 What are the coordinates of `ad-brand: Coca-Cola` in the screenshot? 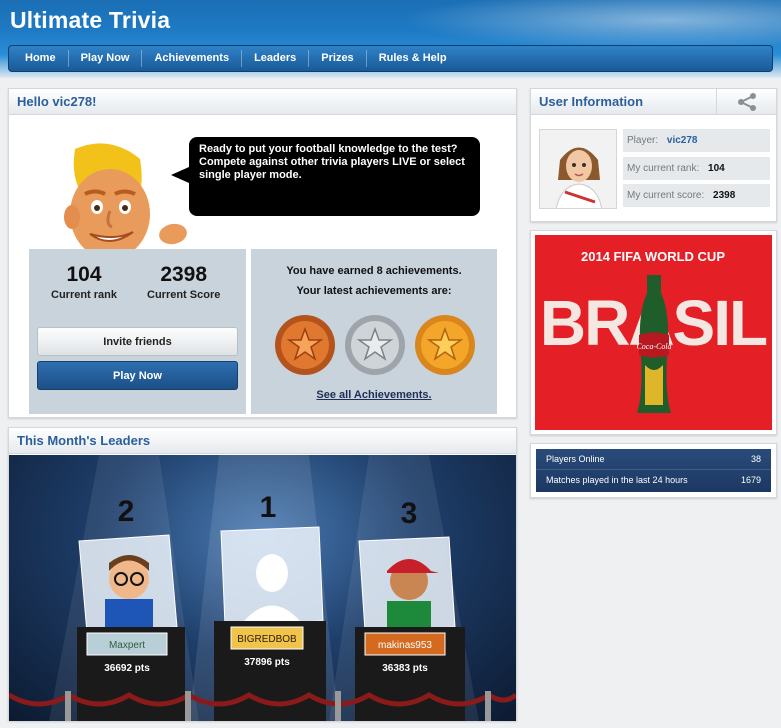 It's located at (653, 346).